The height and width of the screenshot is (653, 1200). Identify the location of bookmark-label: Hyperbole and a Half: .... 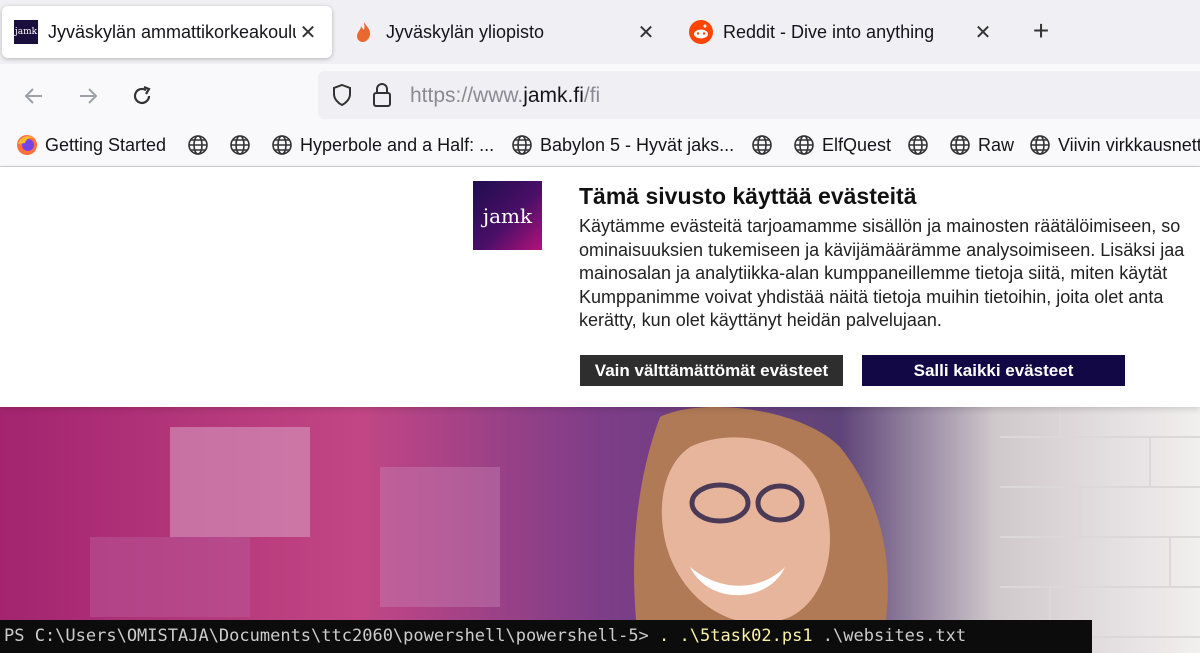
(397, 144).